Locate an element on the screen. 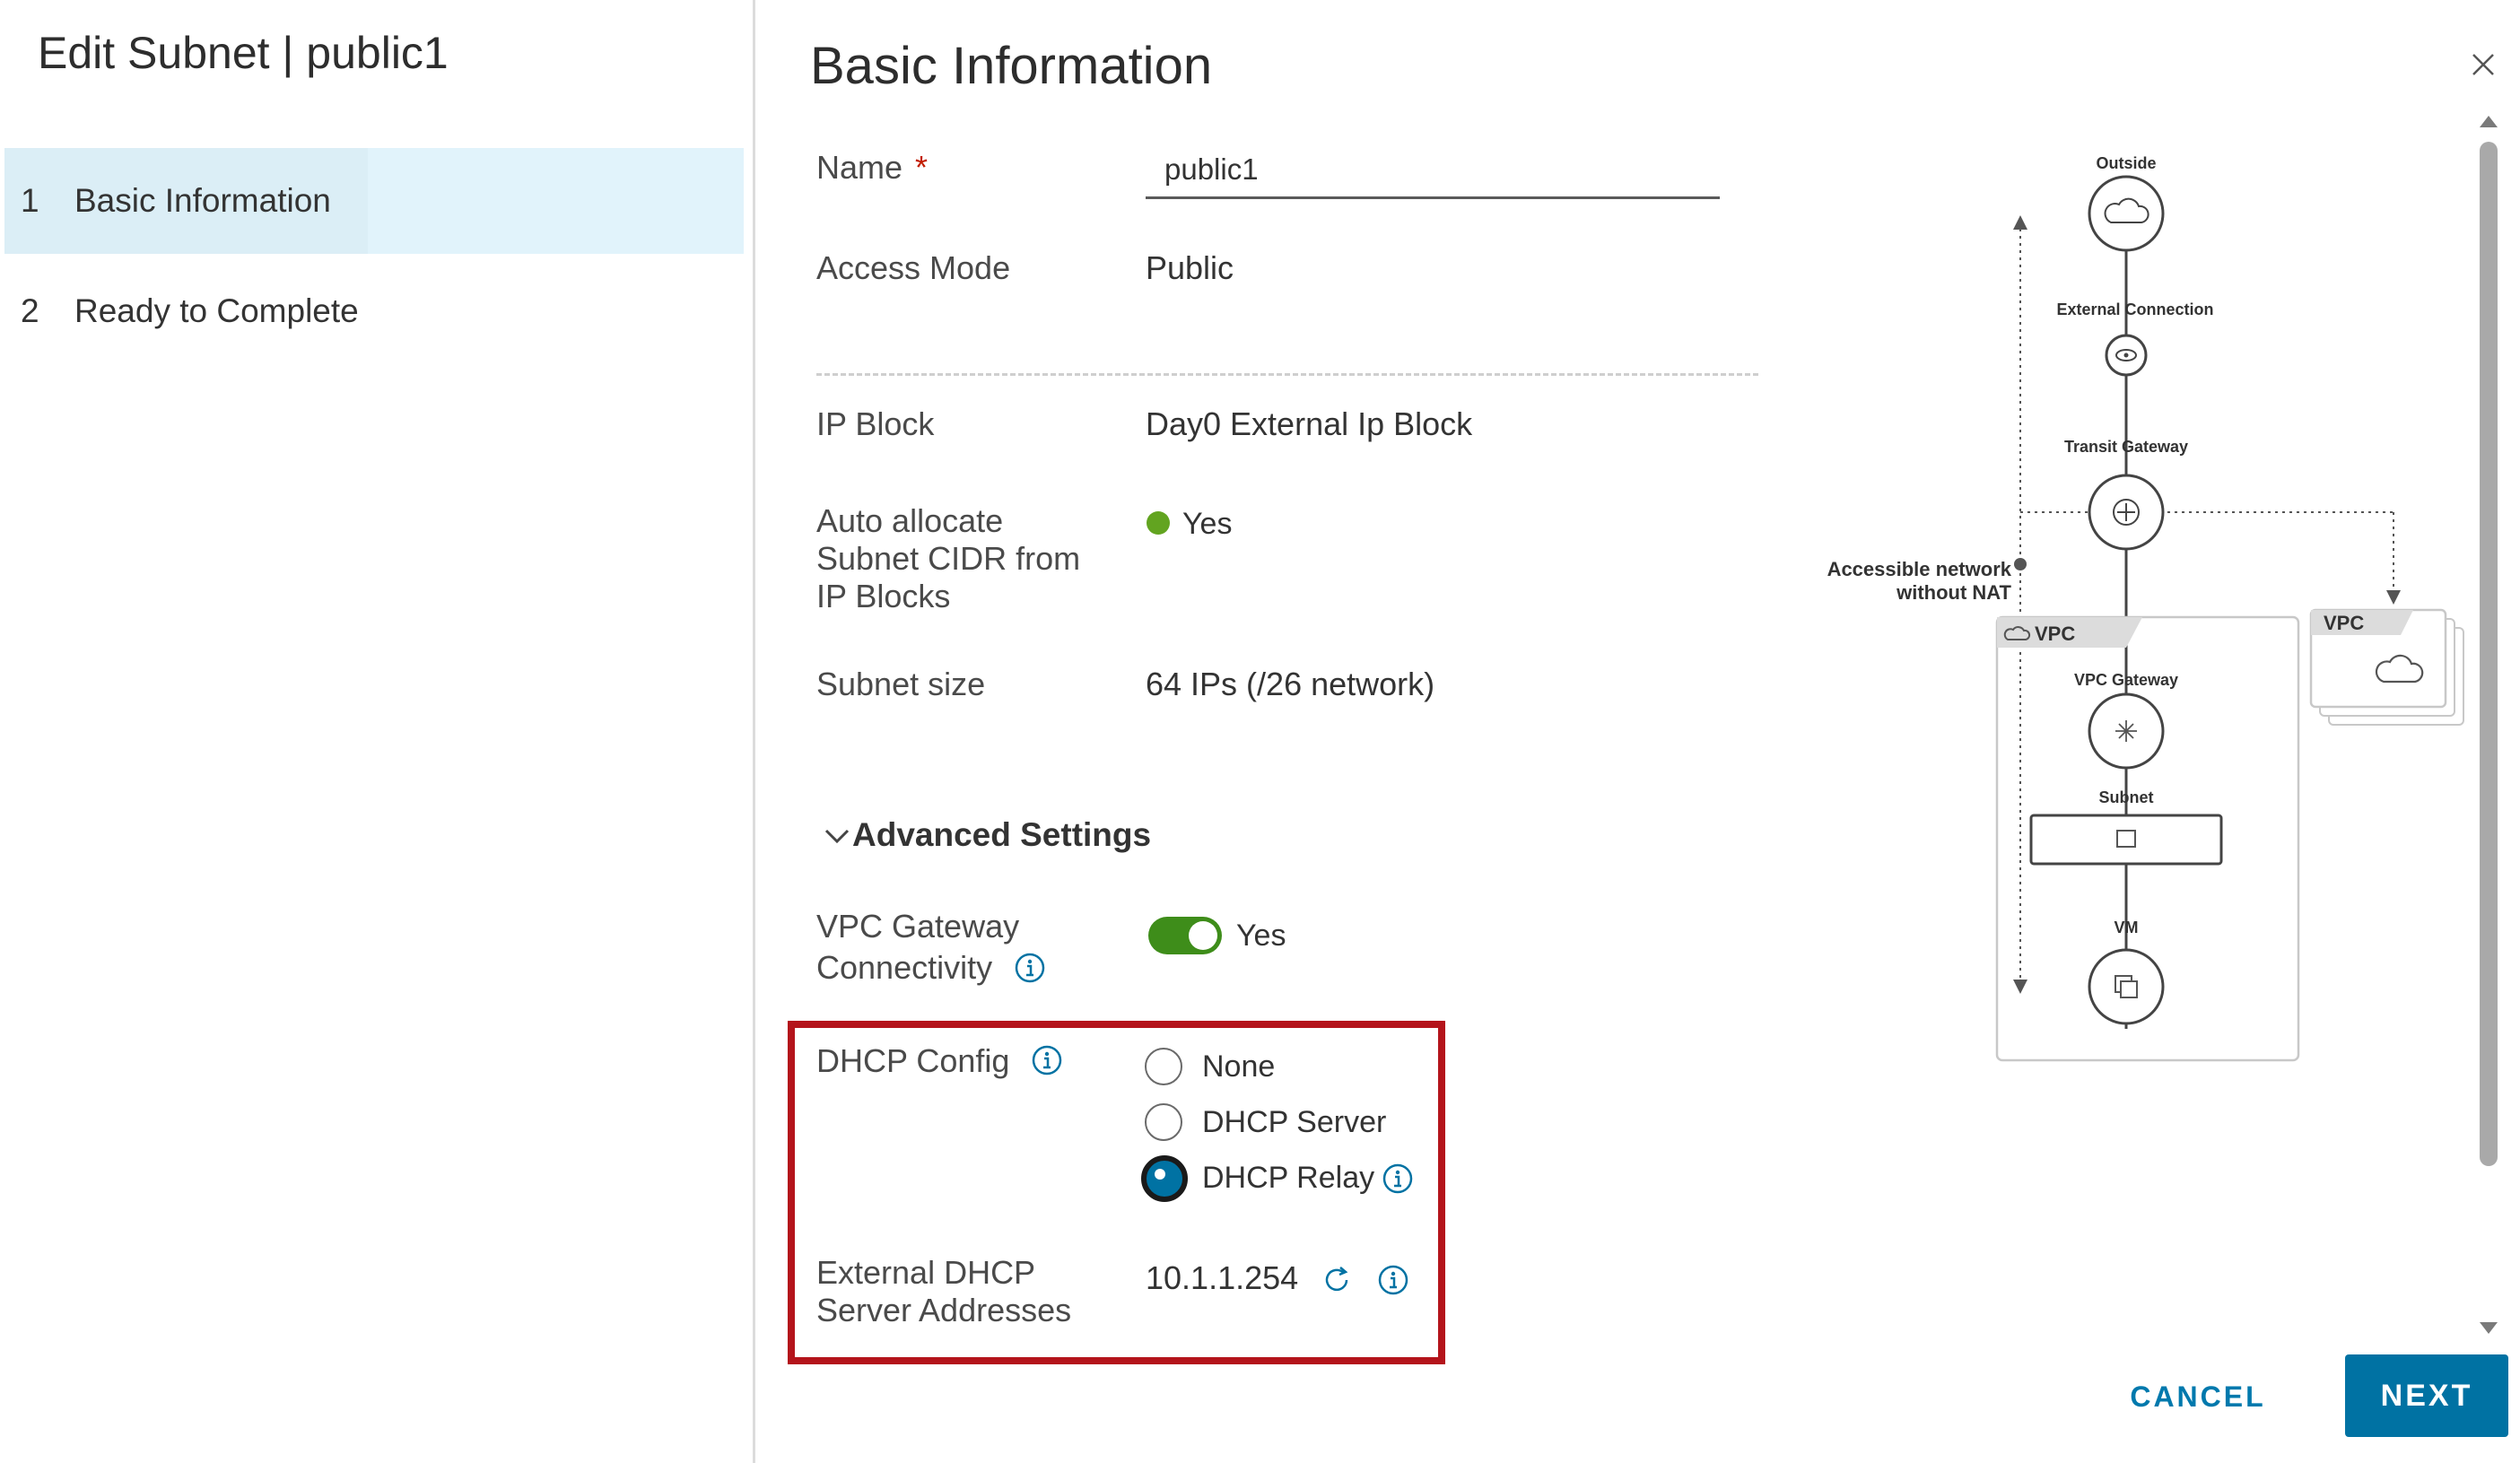 The image size is (2520, 1463). advanced-settings-header: Advanced Settings is located at coordinates (1001, 835).